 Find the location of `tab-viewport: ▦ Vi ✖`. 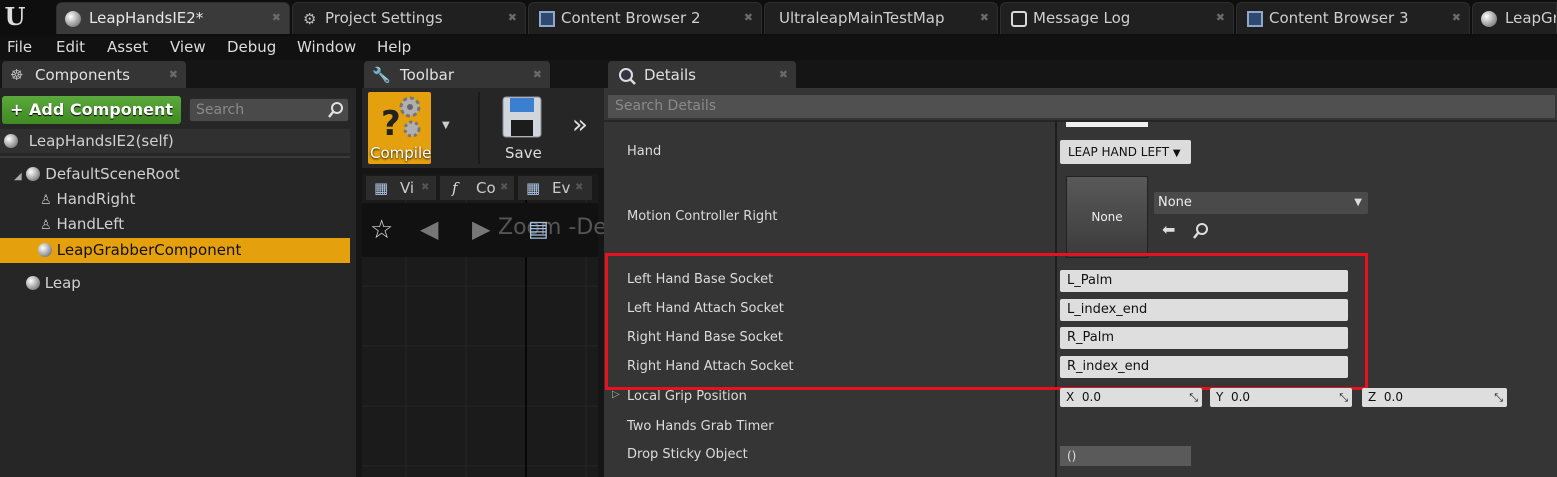

tab-viewport: ▦ Vi ✖ is located at coordinates (401, 189).